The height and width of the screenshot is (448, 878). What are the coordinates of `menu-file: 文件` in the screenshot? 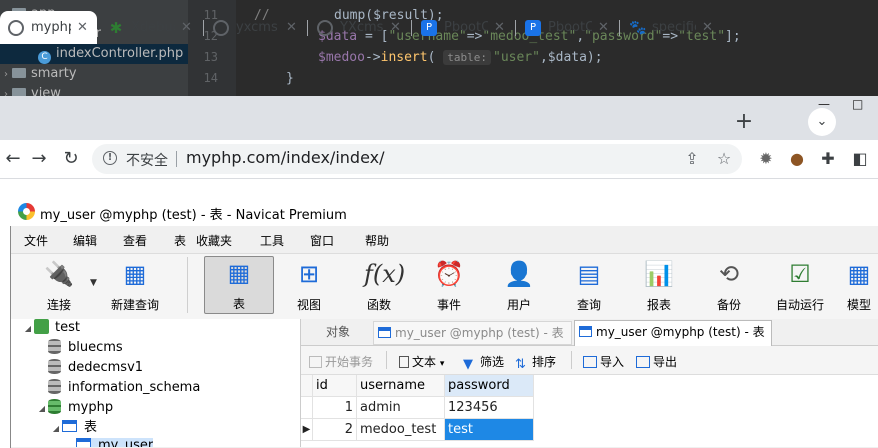 It's located at (36, 240).